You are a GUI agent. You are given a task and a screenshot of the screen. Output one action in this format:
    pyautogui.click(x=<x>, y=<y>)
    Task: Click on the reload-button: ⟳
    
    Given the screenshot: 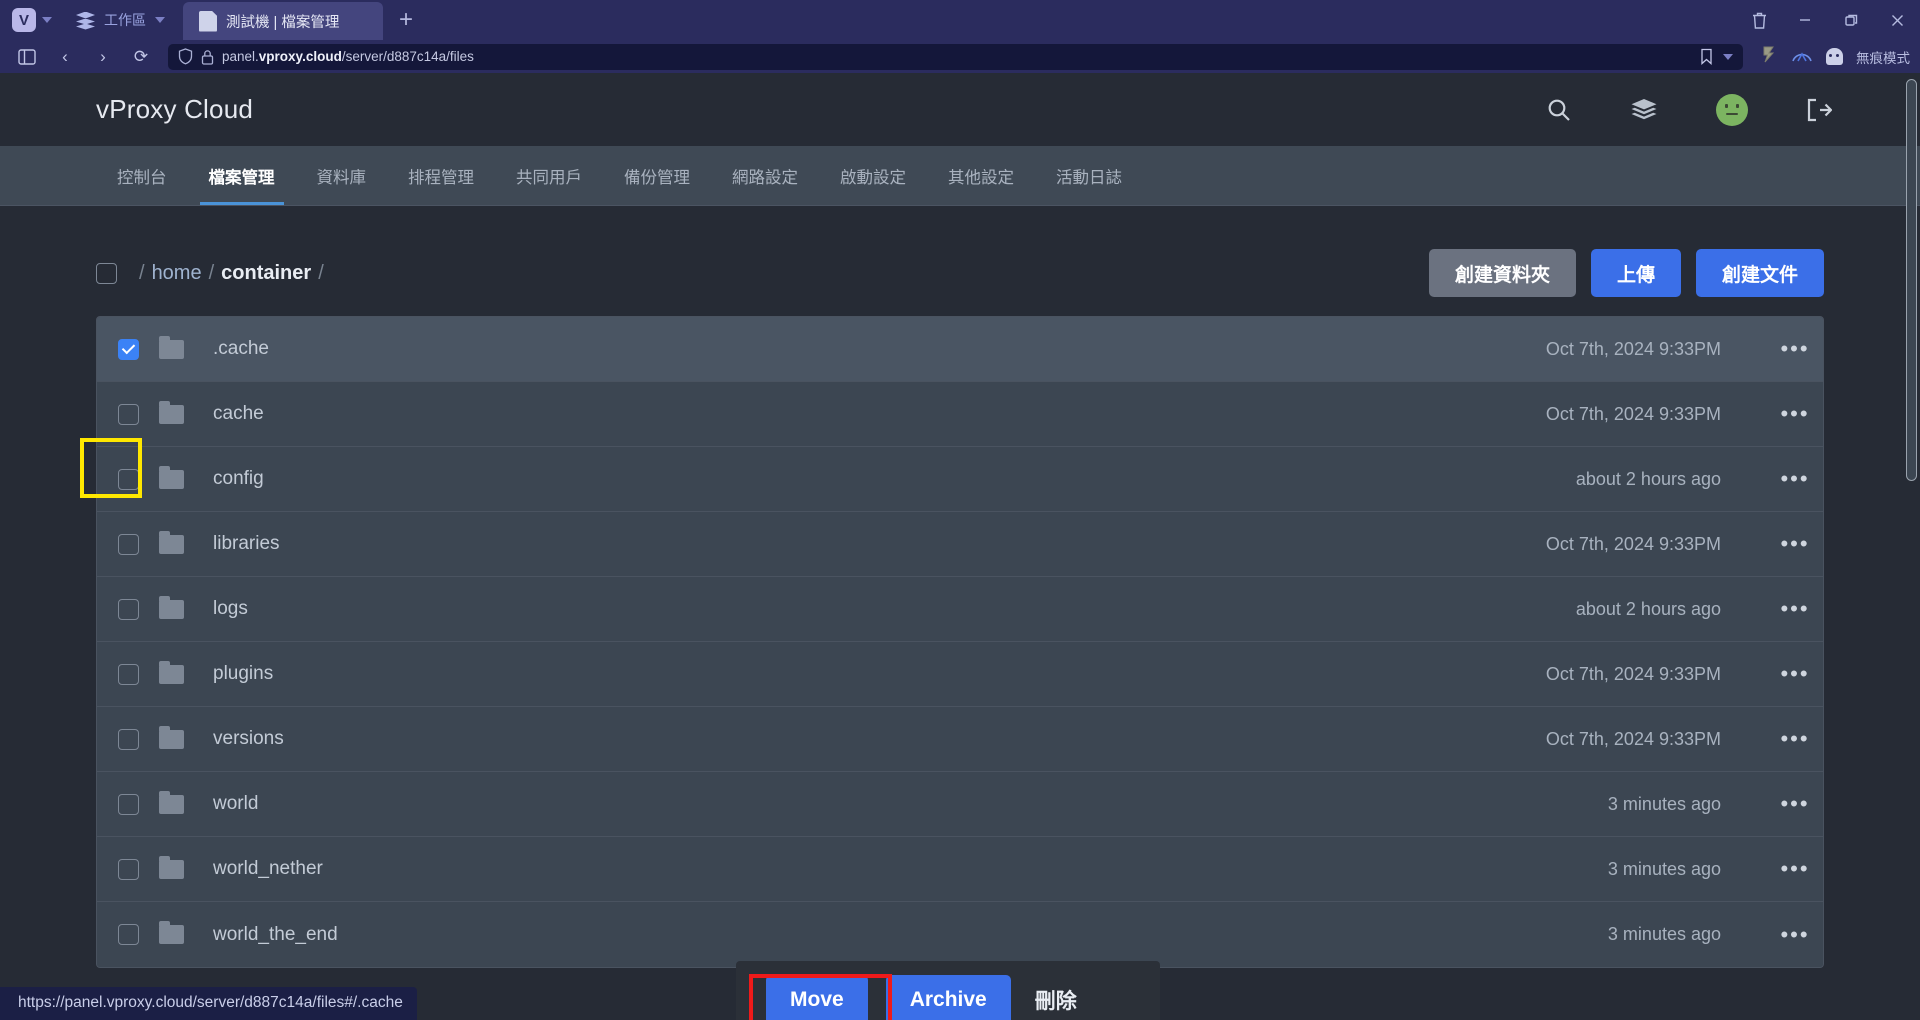 What is the action you would take?
    pyautogui.click(x=141, y=57)
    